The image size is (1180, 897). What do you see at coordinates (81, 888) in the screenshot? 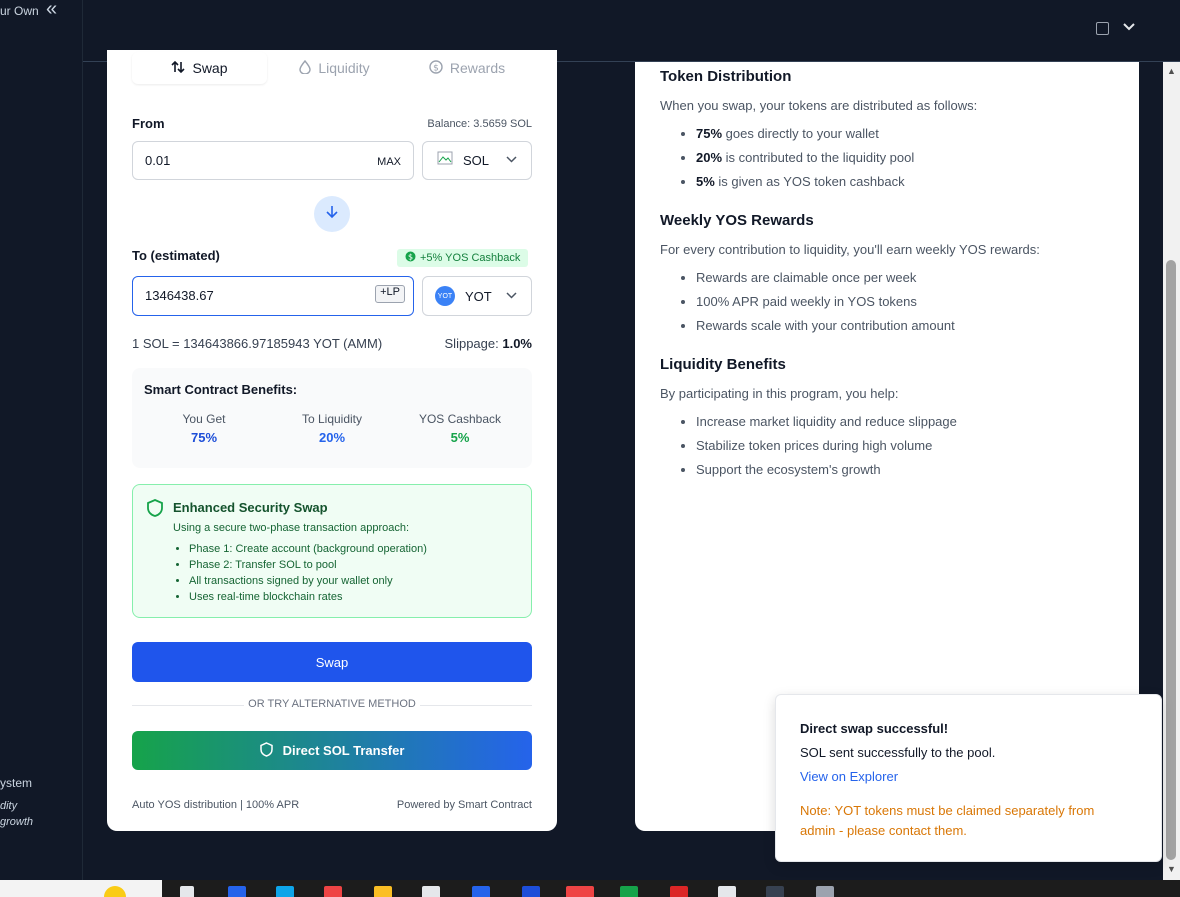
I see `taskbar-search` at bounding box center [81, 888].